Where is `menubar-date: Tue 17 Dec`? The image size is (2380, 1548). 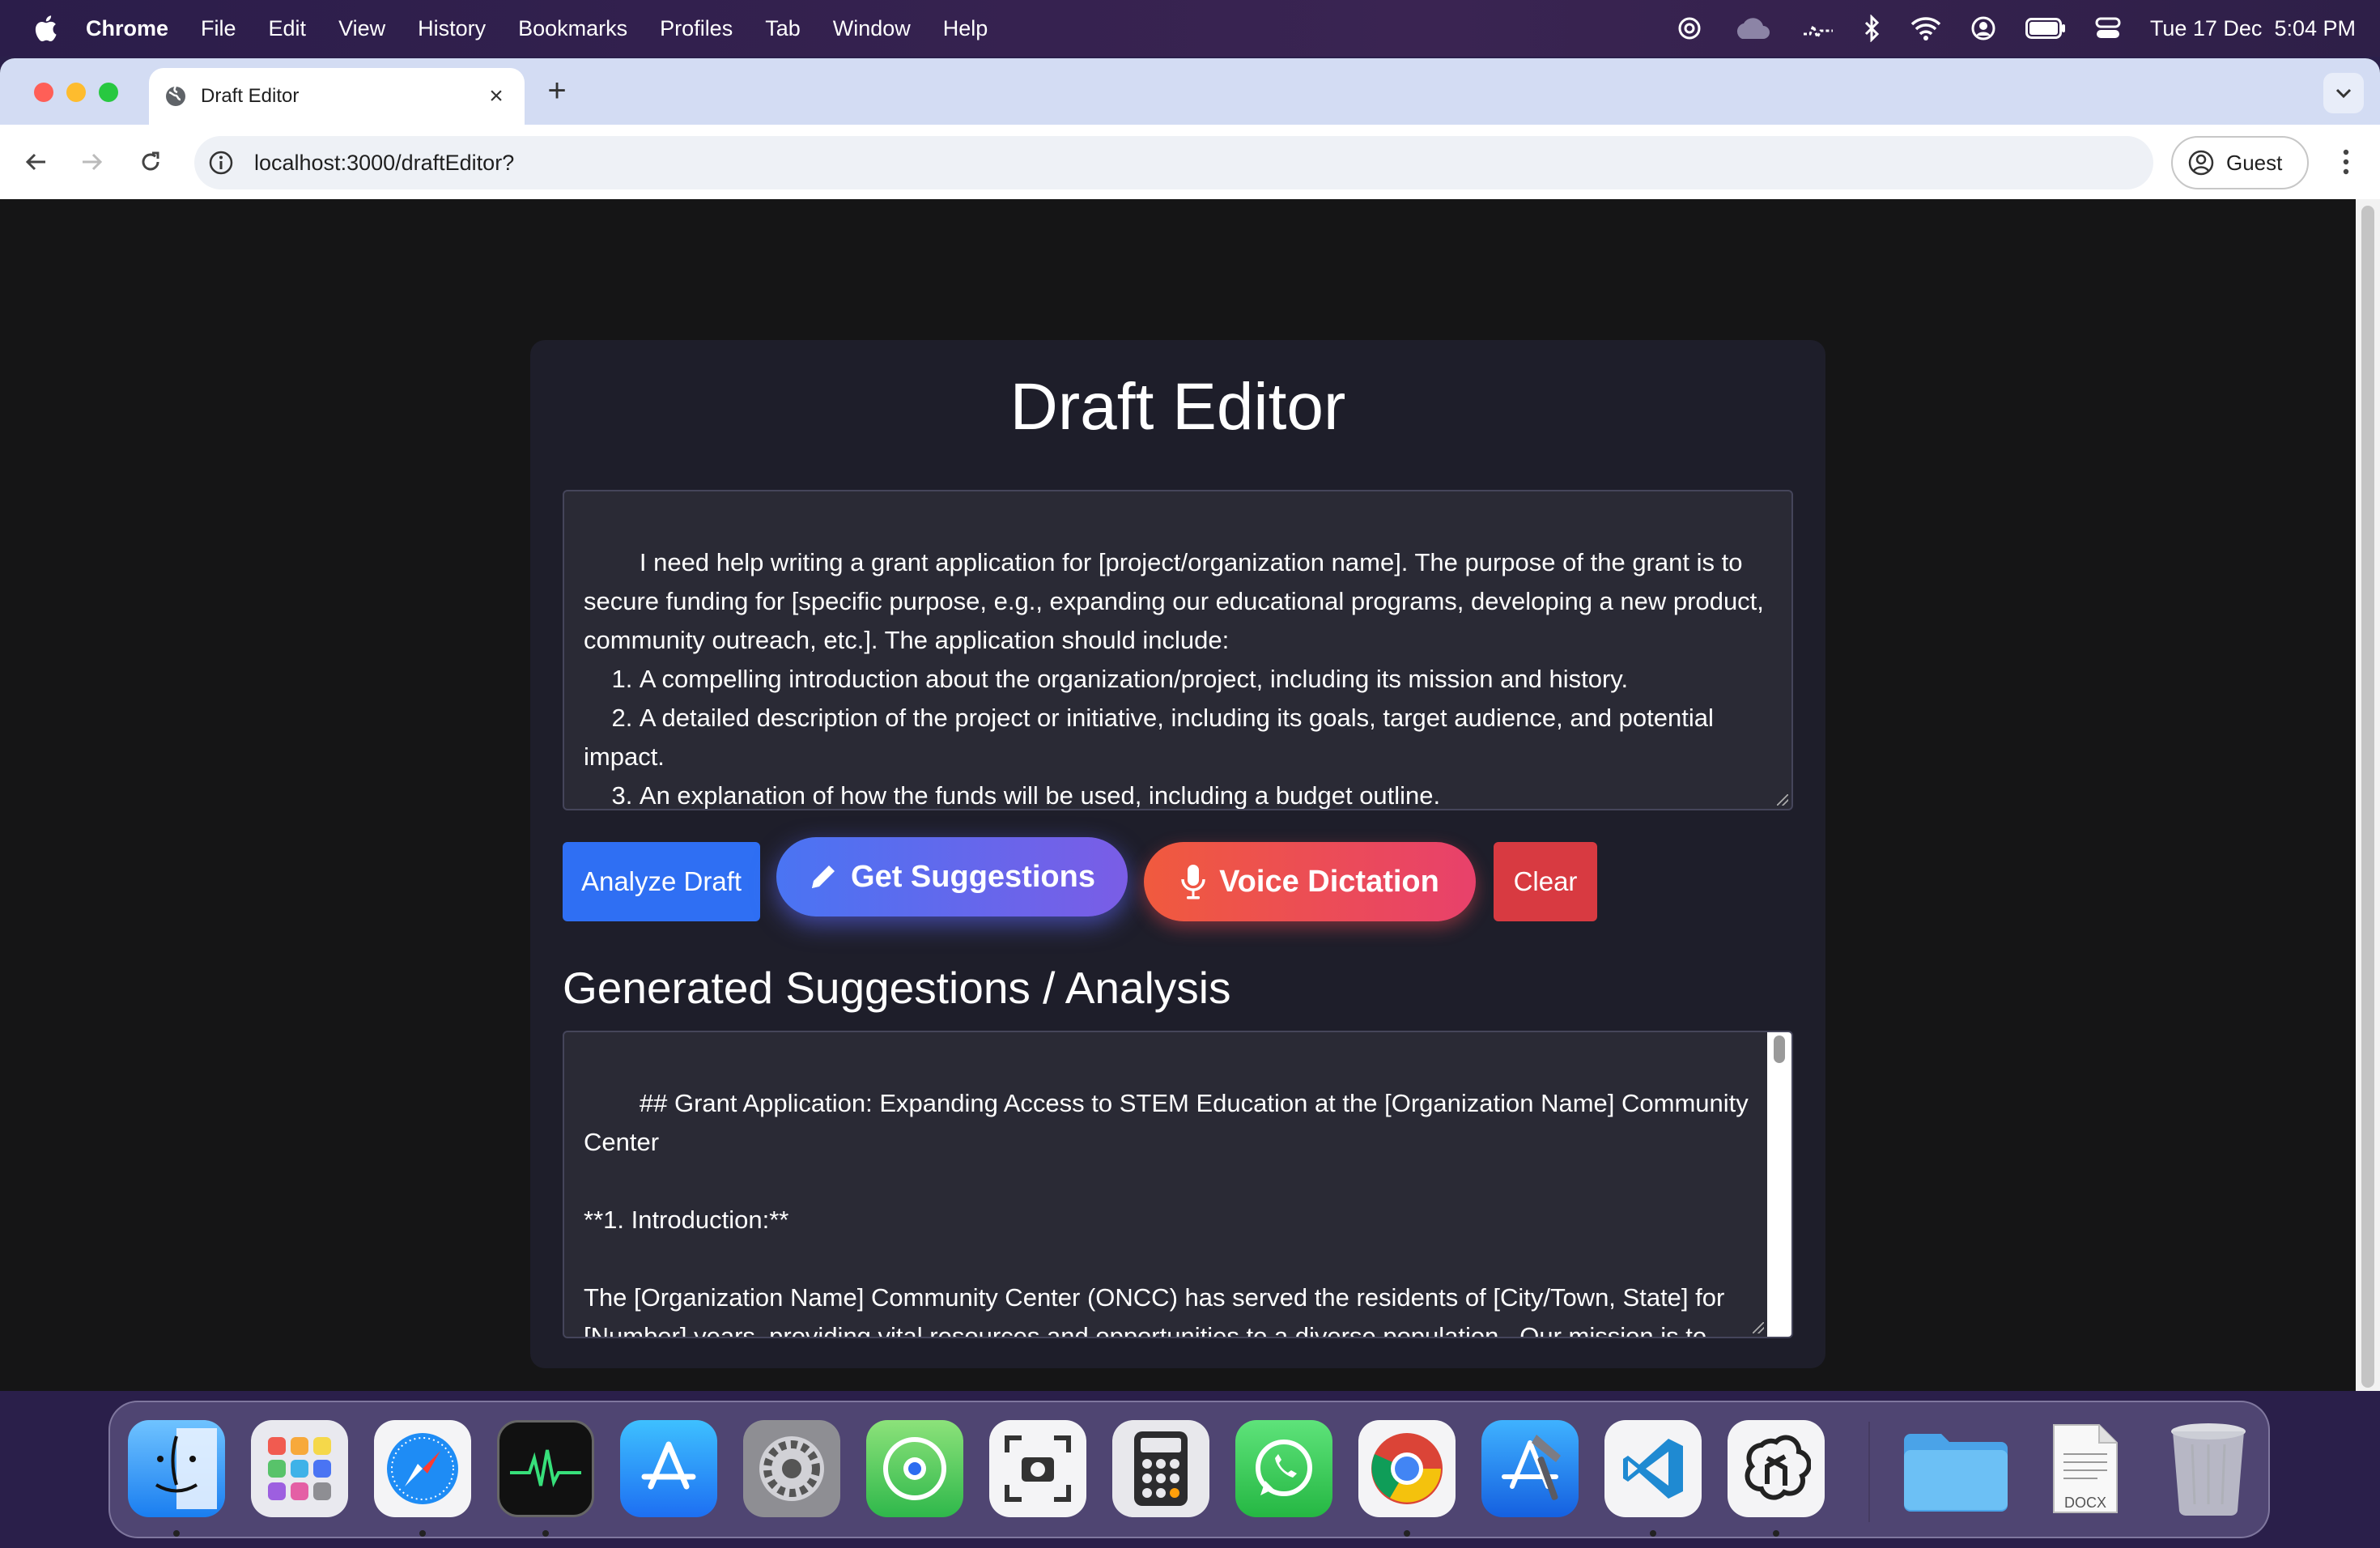 menubar-date: Tue 17 Dec is located at coordinates (2206, 27).